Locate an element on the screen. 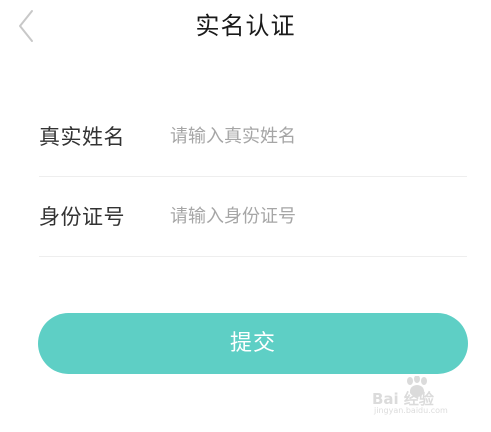  watermark-url: jingyan.baidu.com is located at coordinates (411, 410).